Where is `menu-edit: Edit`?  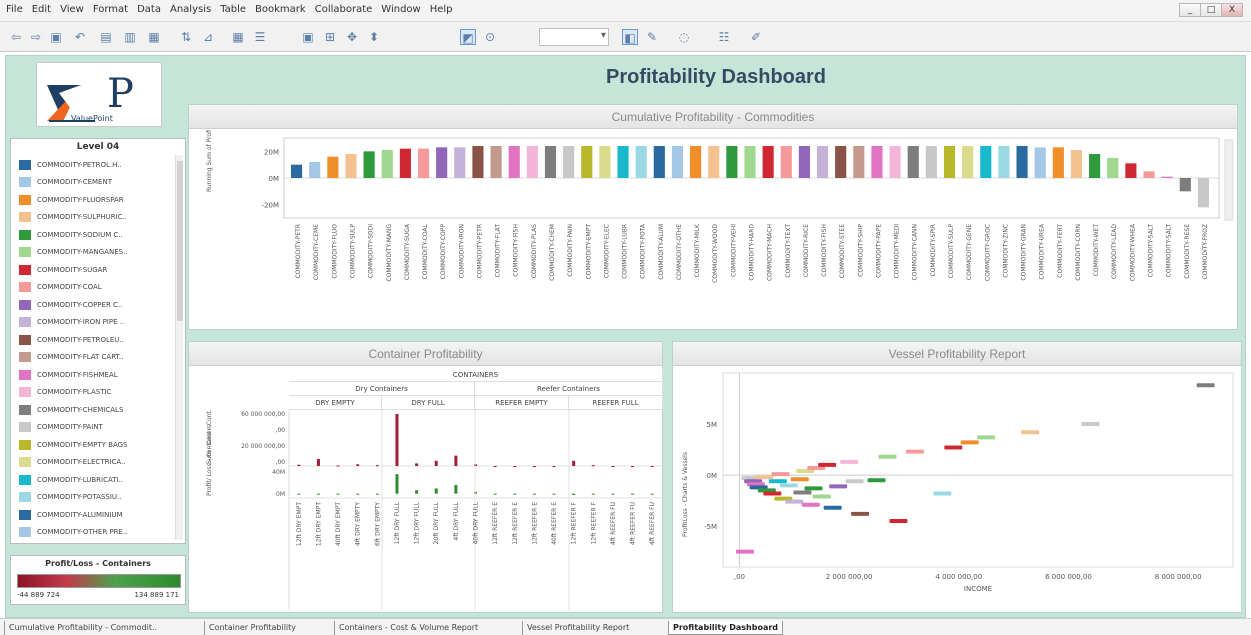
menu-edit: Edit is located at coordinates (41, 9).